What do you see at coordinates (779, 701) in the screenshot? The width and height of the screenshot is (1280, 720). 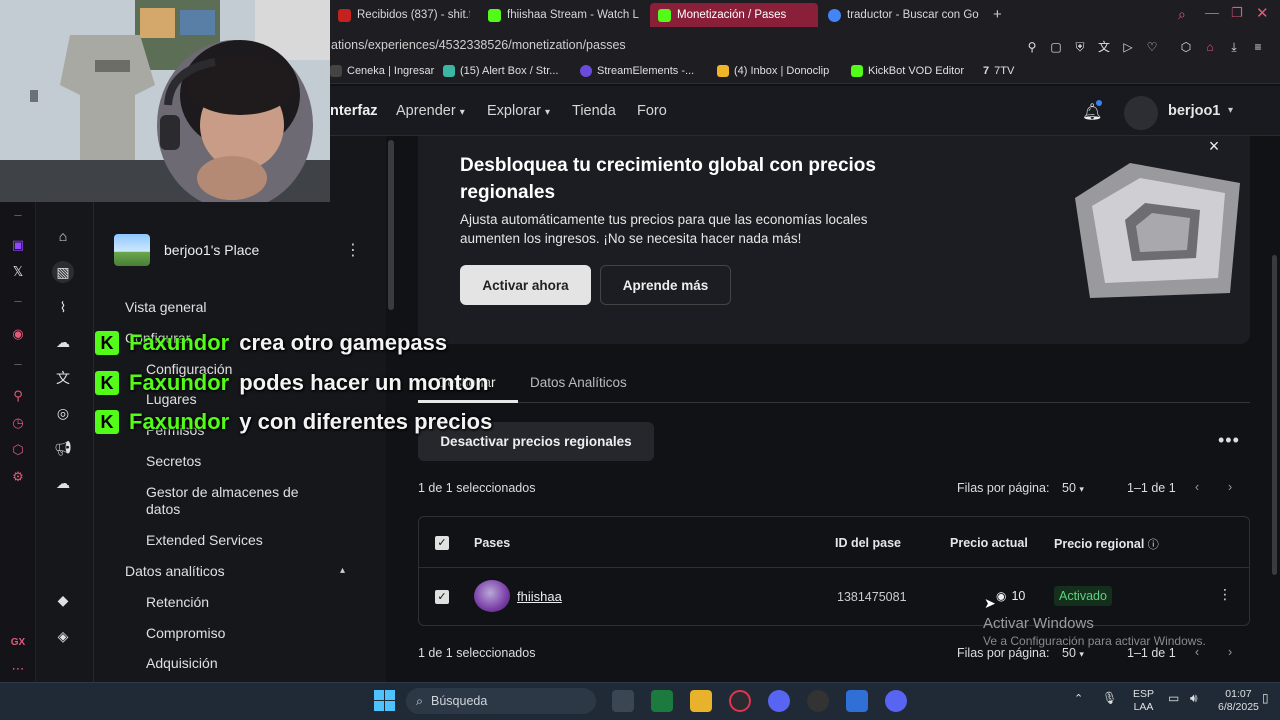 I see `discord-icon` at bounding box center [779, 701].